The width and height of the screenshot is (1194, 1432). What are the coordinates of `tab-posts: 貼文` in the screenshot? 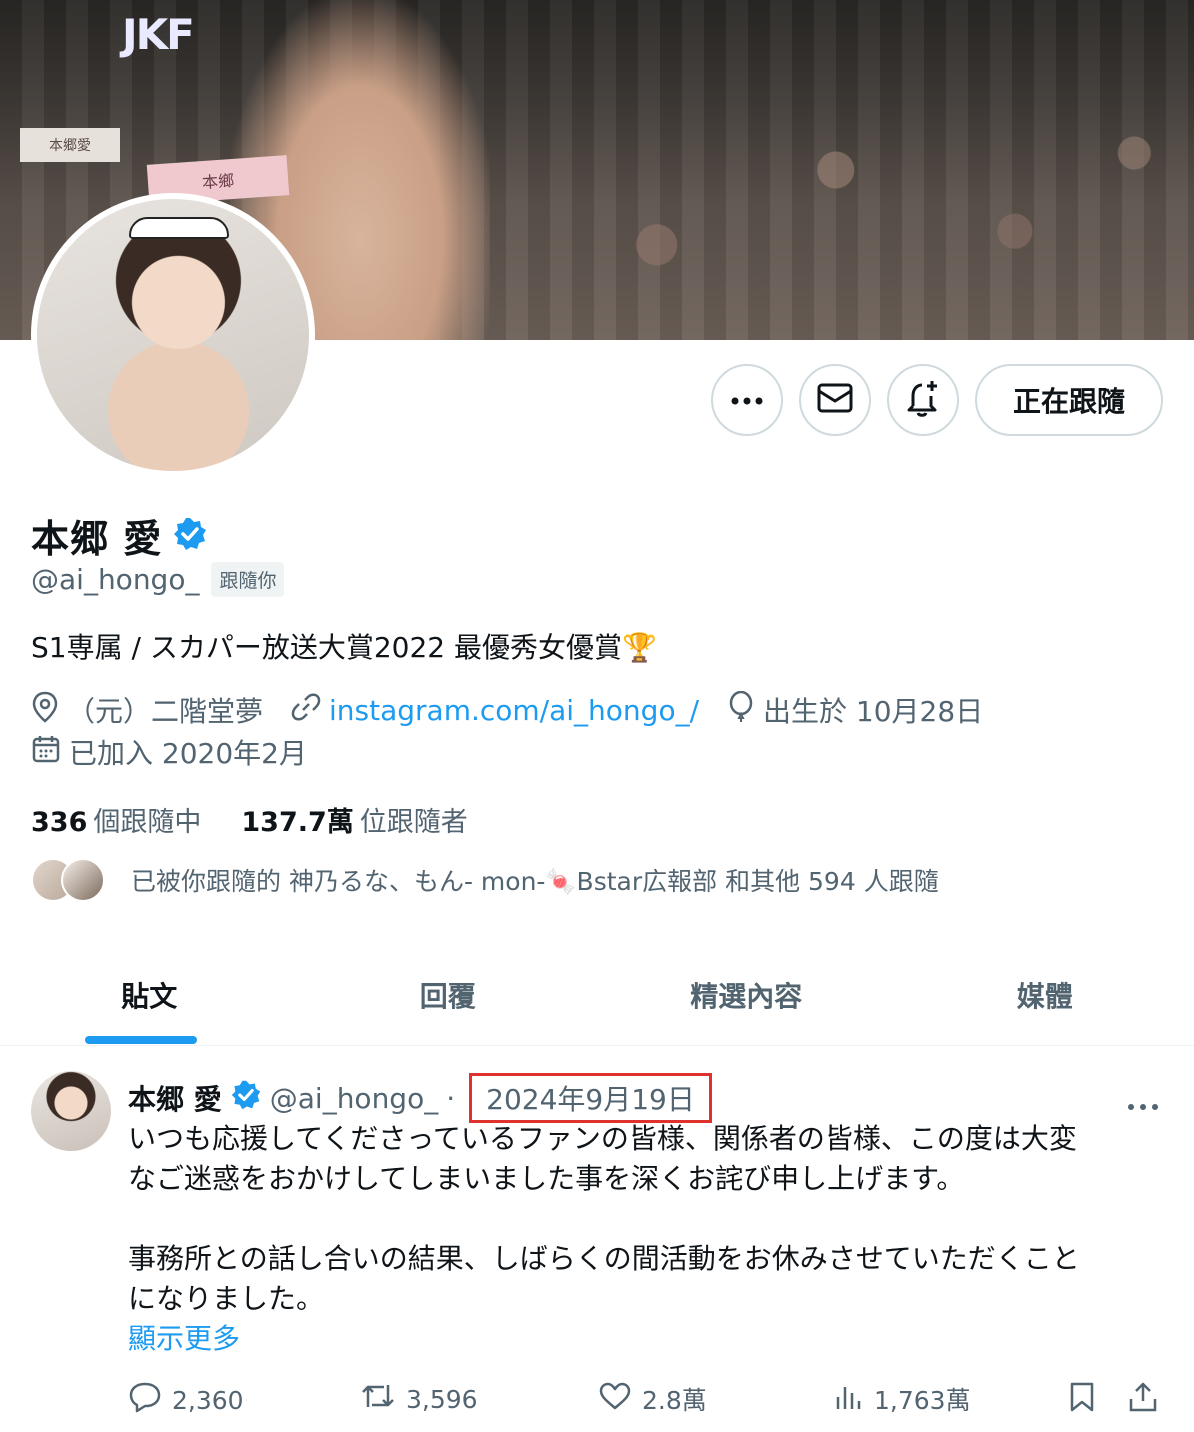 It's located at (149, 994).